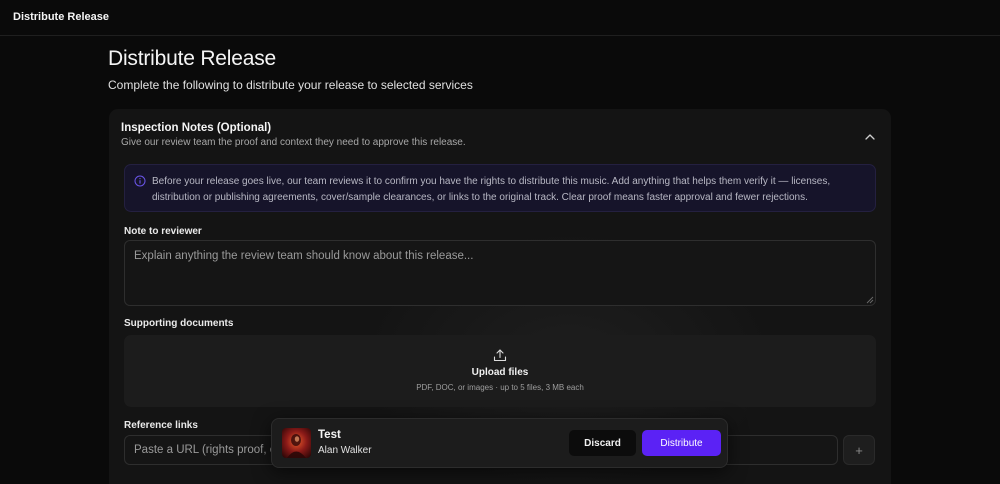 This screenshot has height=484, width=1000. I want to click on track-artist: Alan Walker, so click(345, 450).